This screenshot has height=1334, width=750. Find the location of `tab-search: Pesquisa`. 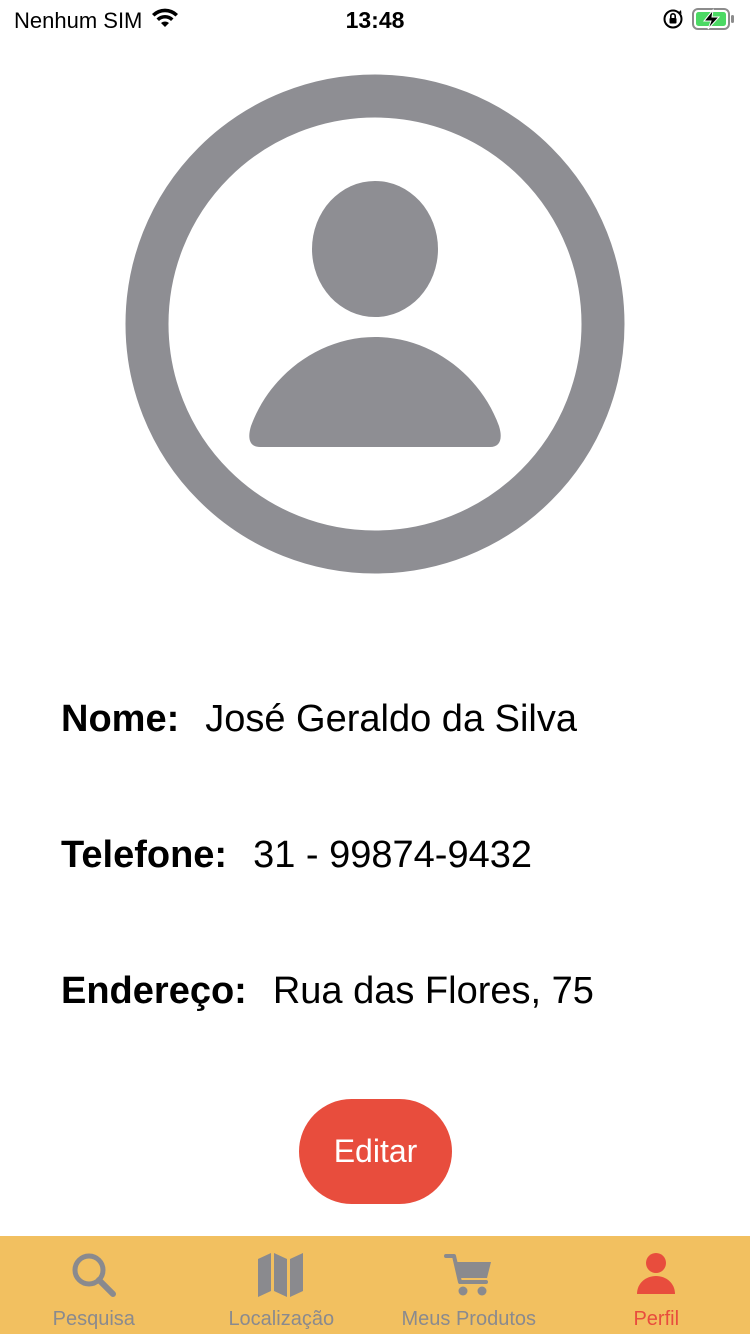

tab-search: Pesquisa is located at coordinates (94, 1285).